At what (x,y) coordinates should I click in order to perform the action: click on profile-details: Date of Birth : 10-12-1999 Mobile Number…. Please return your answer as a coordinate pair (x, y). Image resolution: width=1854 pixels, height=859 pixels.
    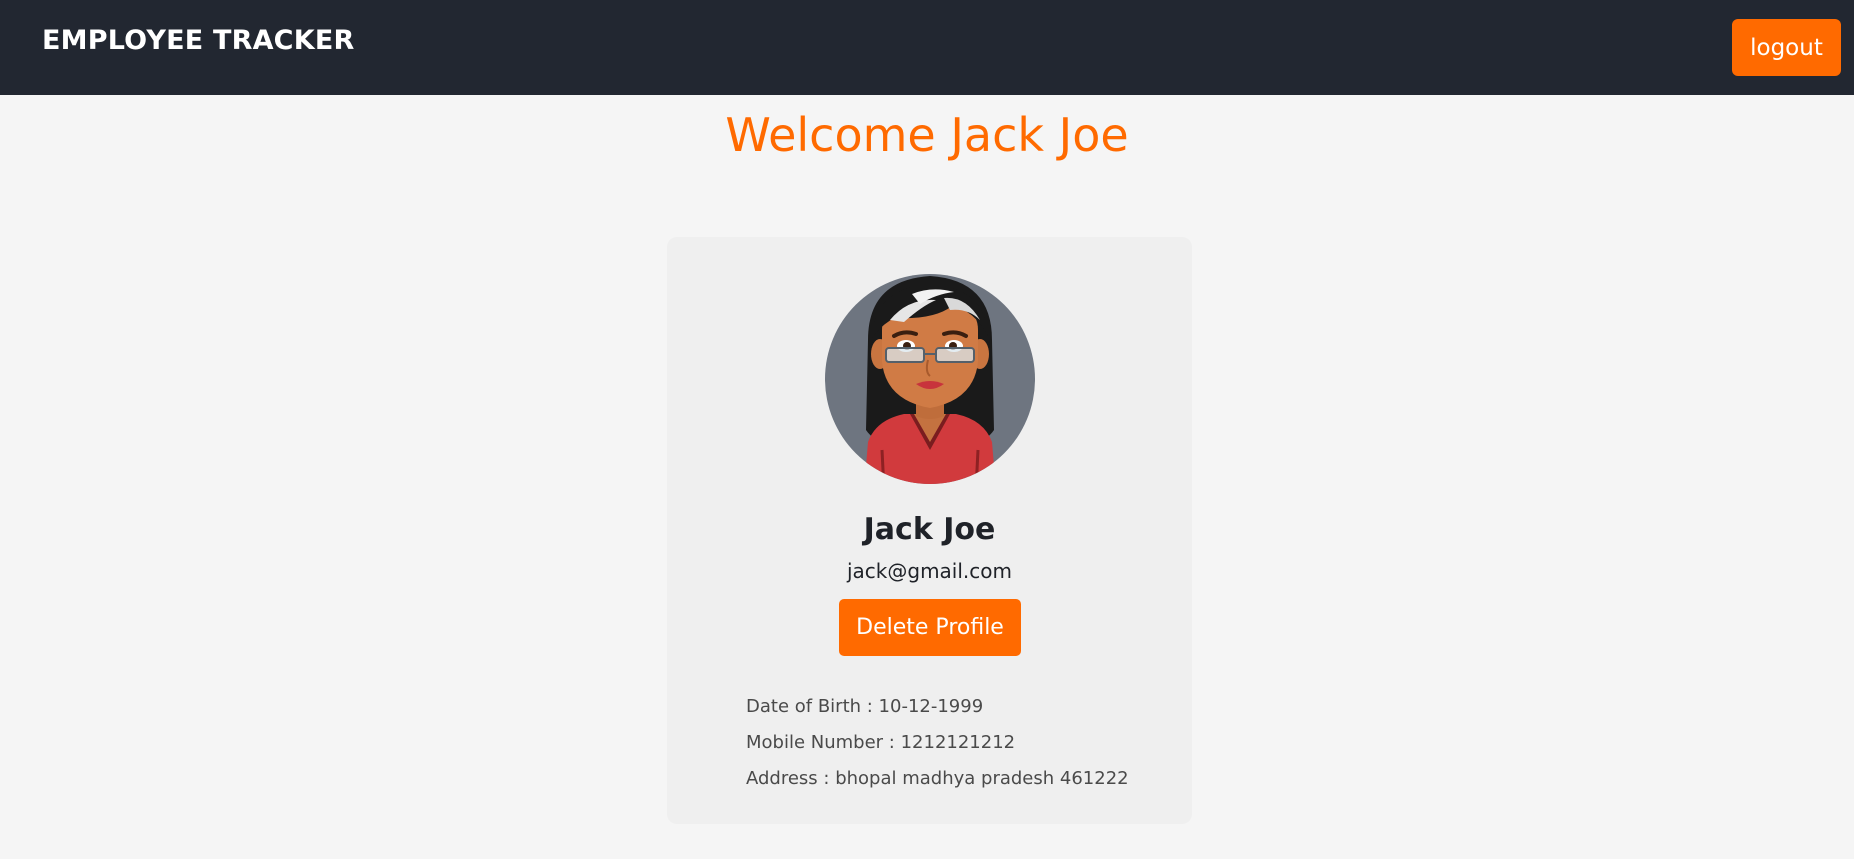
    Looking at the image, I should click on (966, 743).